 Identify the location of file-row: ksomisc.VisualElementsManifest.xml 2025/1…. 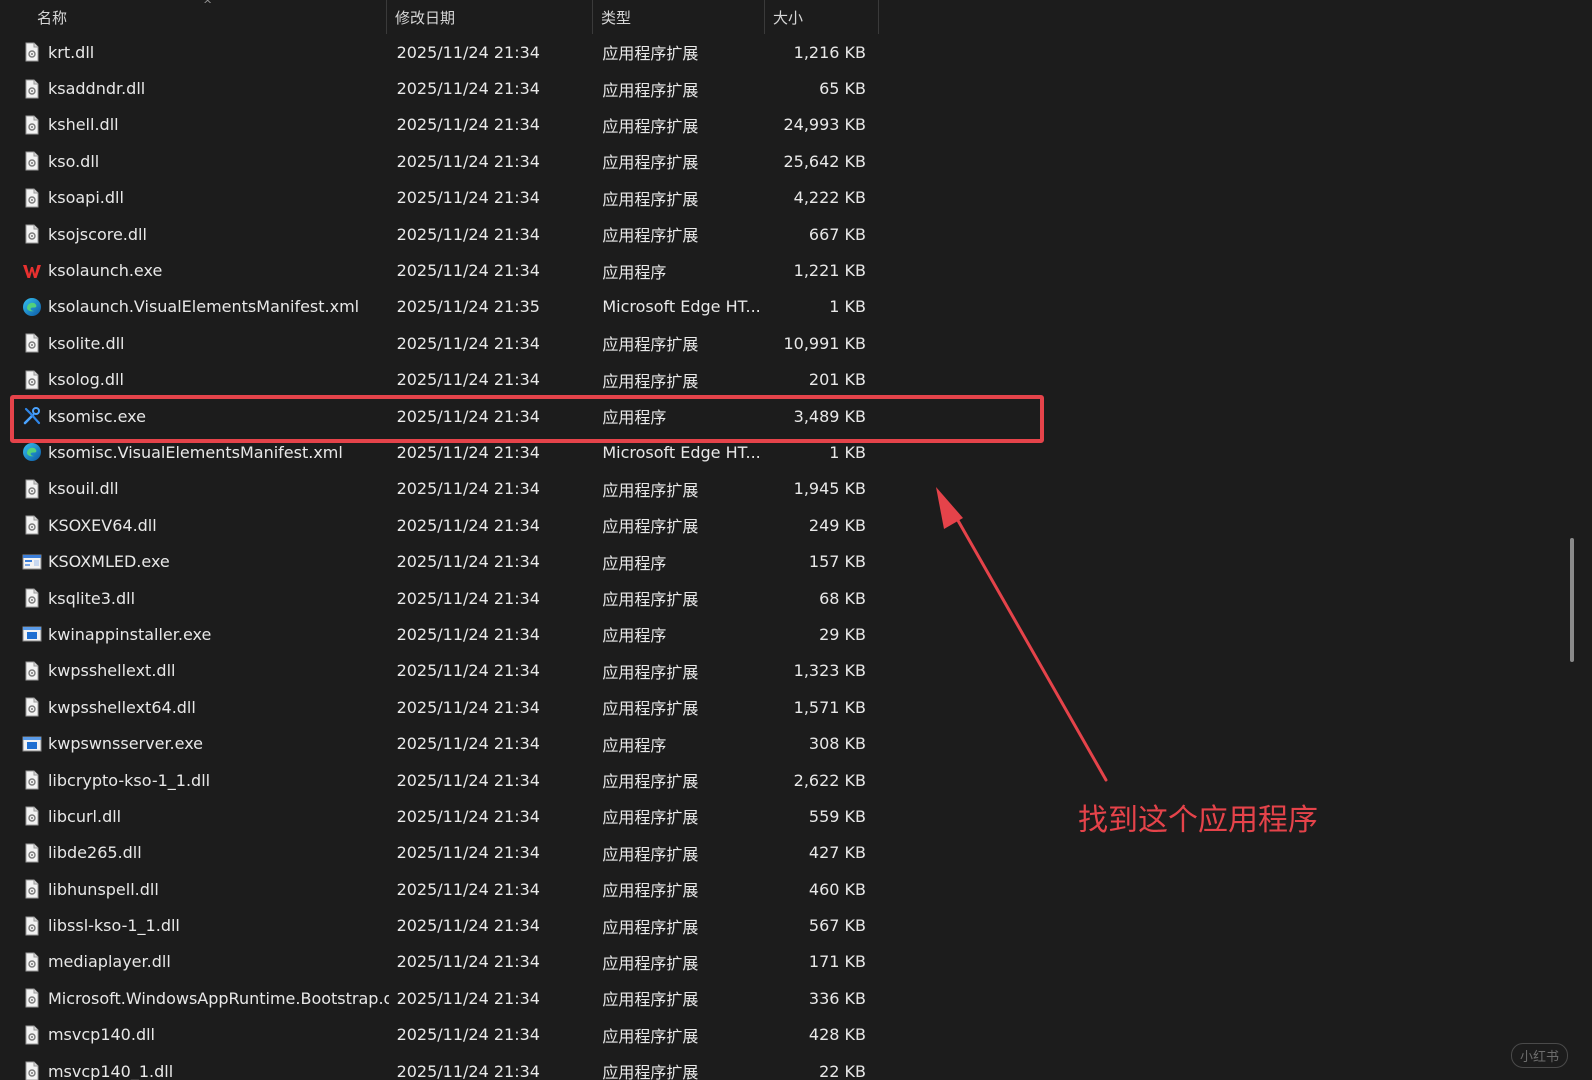
(440, 452).